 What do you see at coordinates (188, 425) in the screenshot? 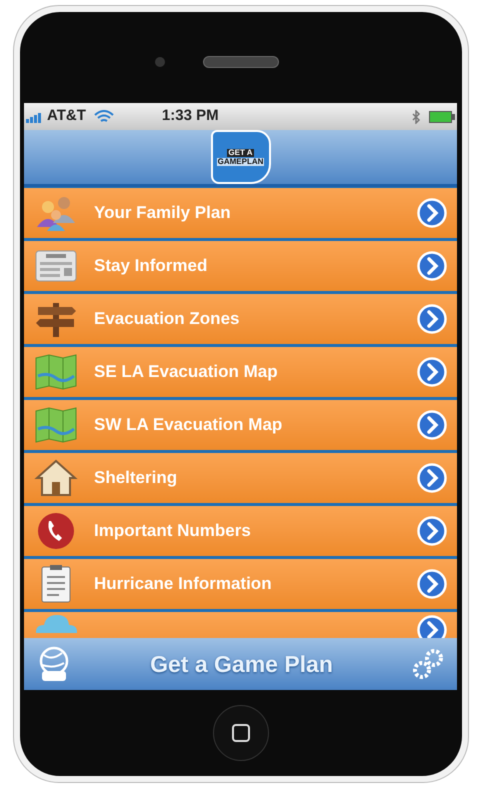
I see `menu-label: SW LA Evacuation Map` at bounding box center [188, 425].